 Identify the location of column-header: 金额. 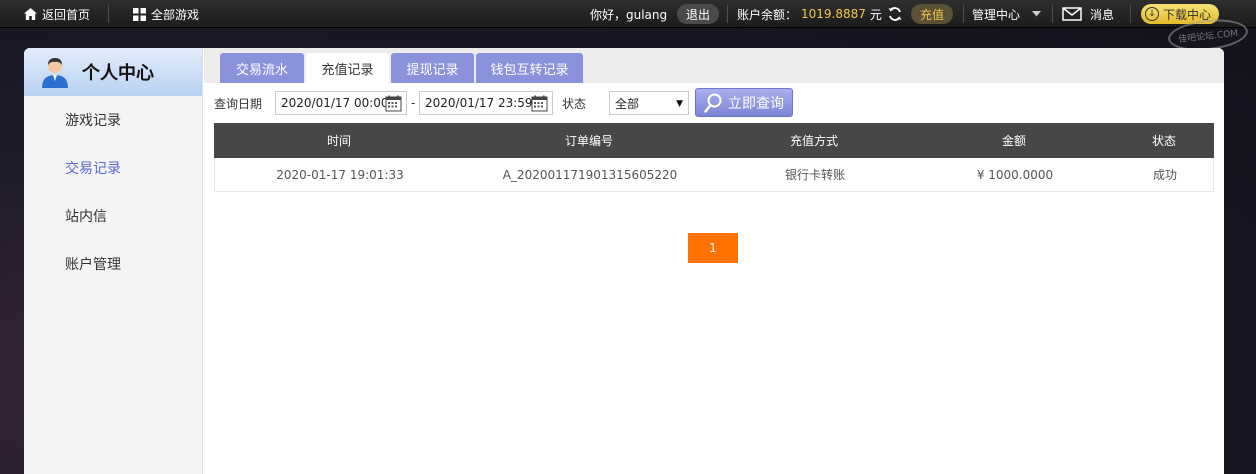
(1013, 141).